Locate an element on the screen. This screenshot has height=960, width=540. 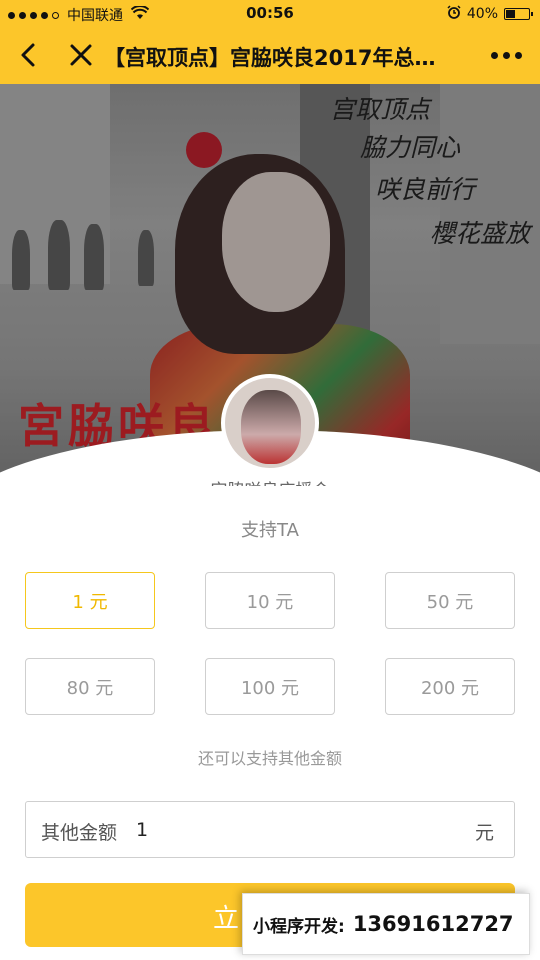
other-amount-label: 其他金额 is located at coordinates (79, 833).